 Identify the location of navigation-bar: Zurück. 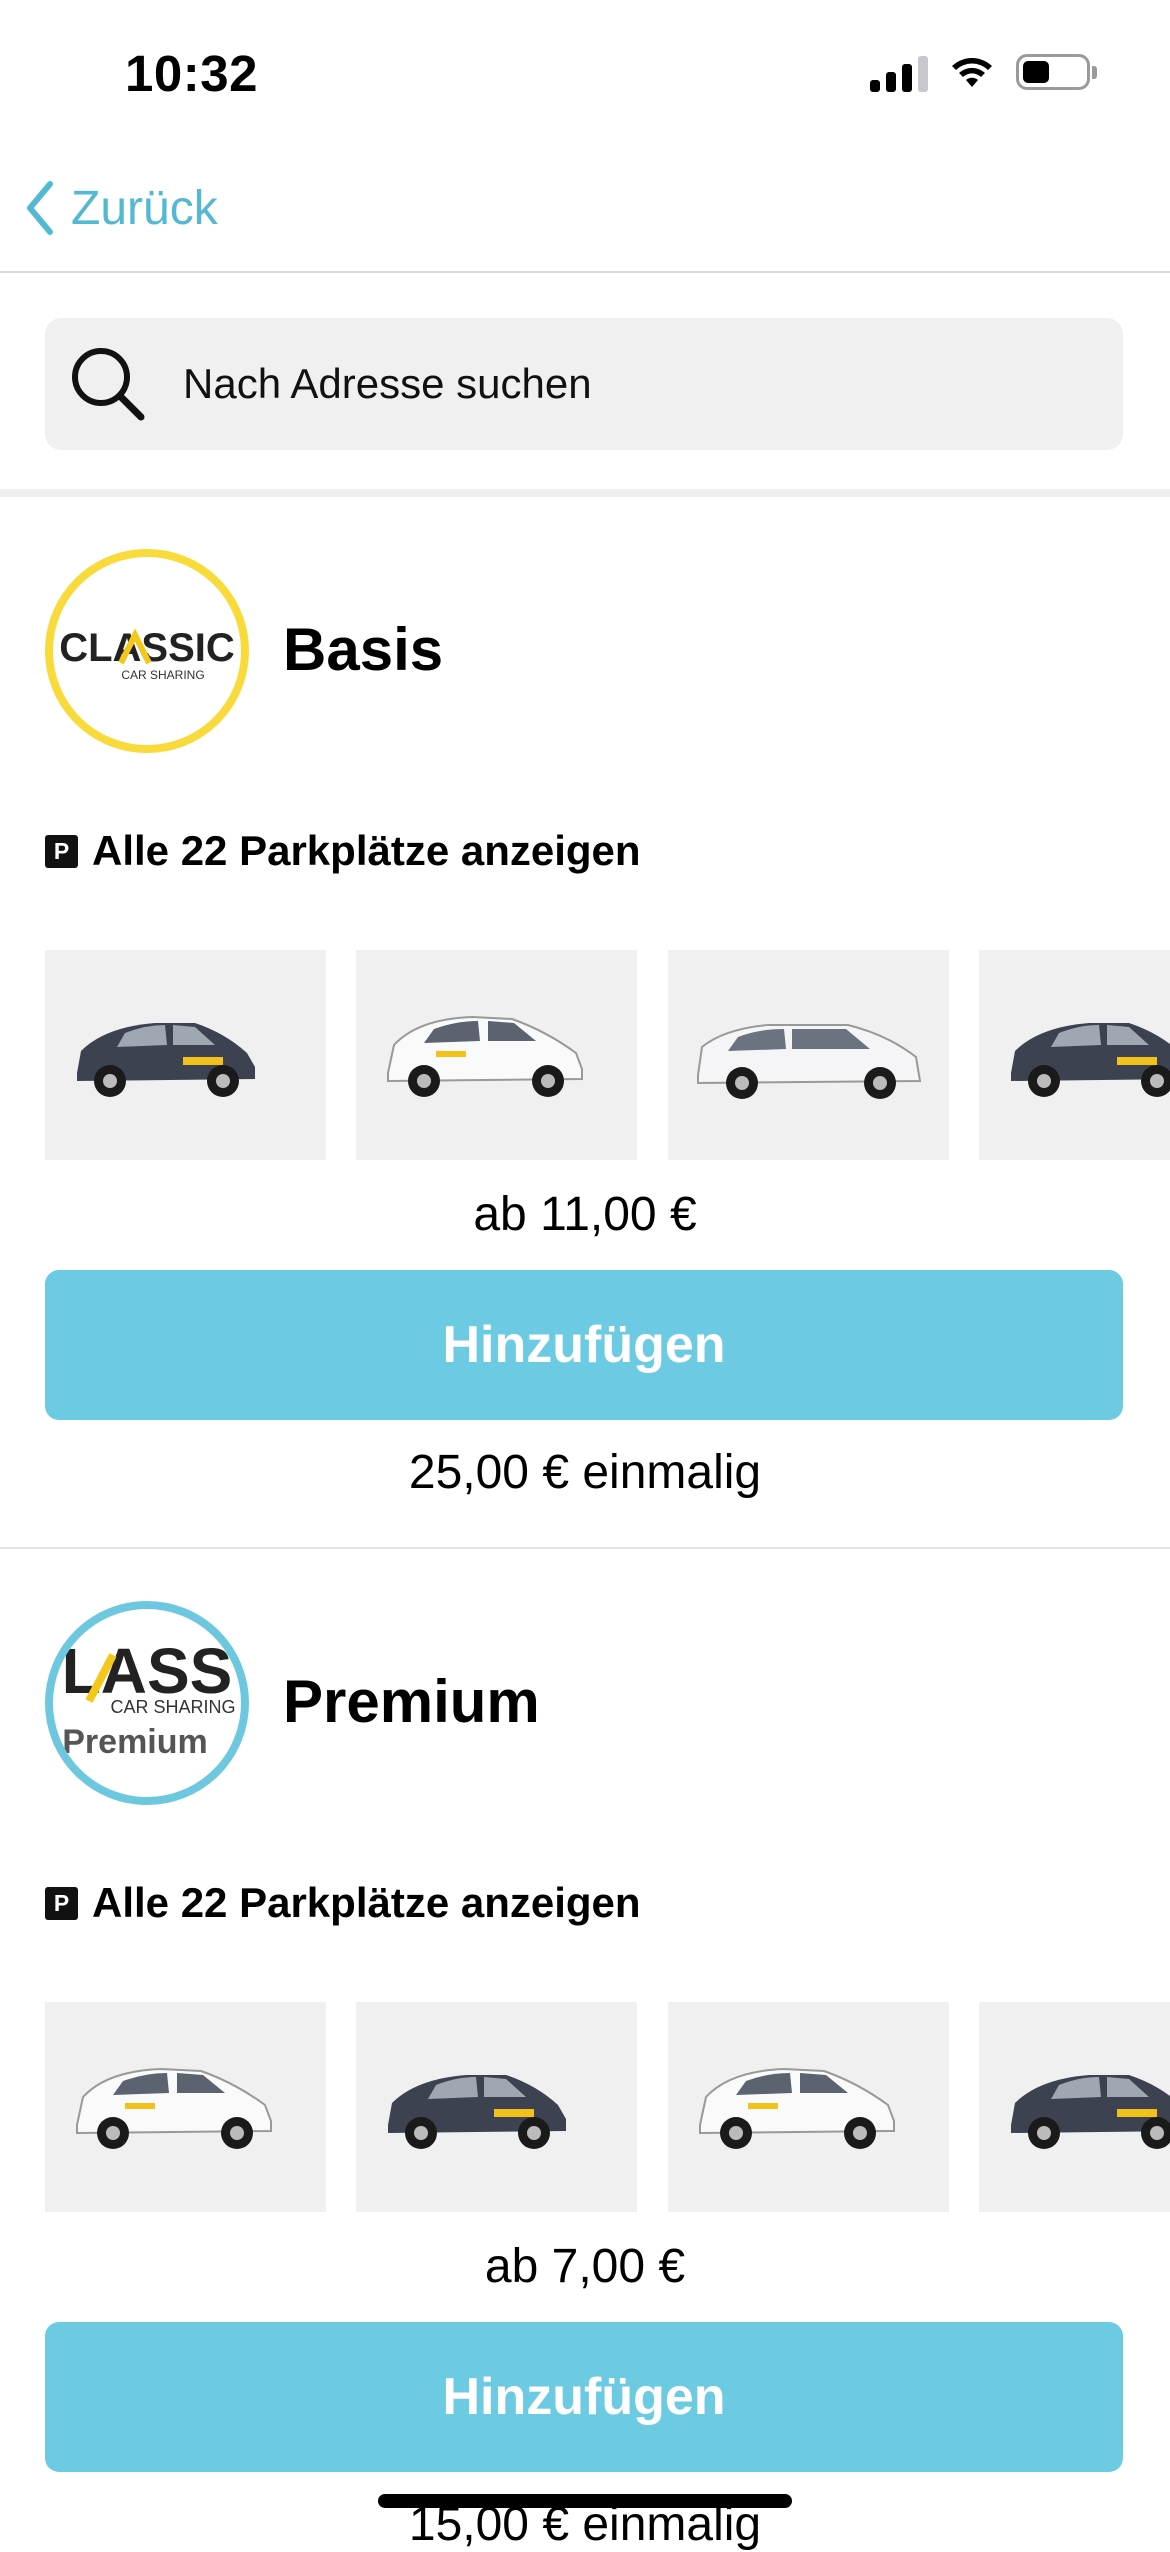
(585, 216).